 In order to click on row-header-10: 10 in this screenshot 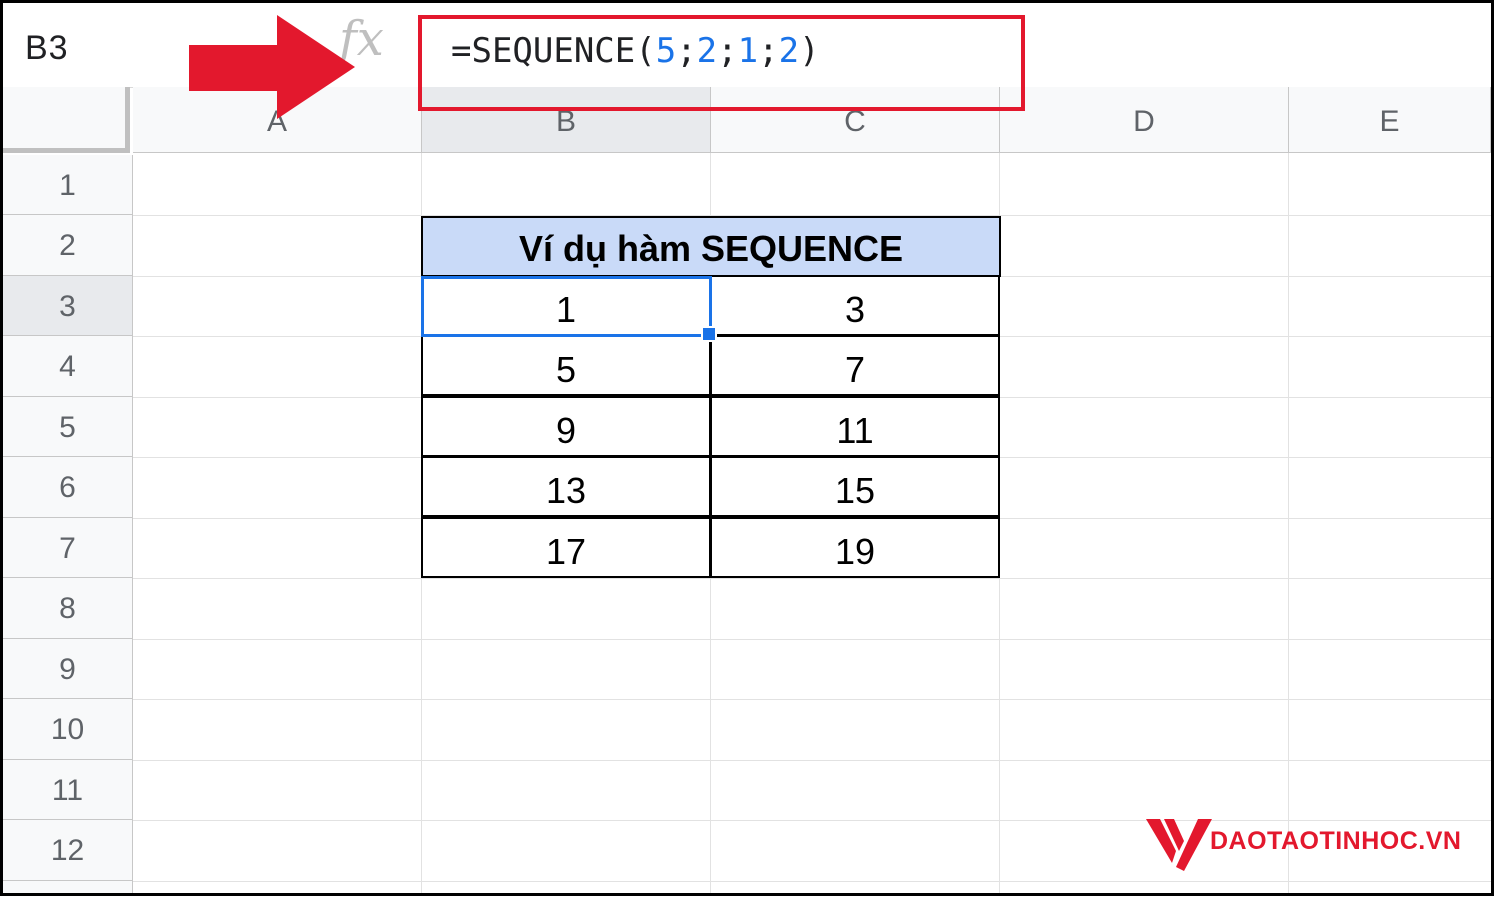, I will do `click(68, 729)`.